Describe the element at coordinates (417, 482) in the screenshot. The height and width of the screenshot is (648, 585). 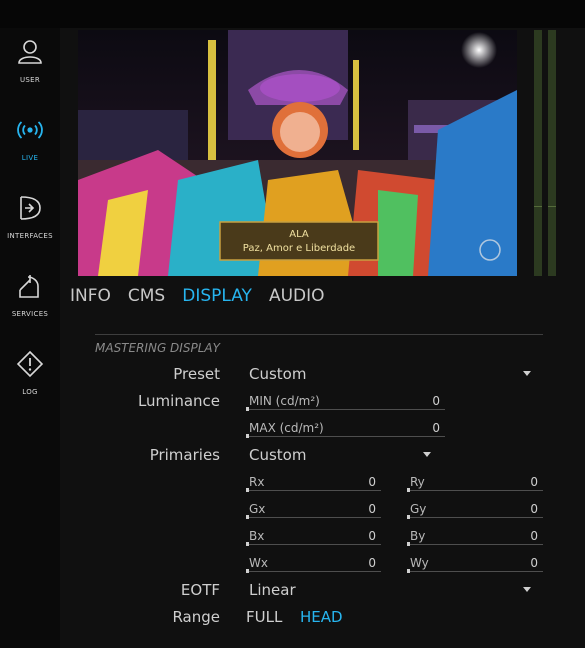
I see `ry-label: Ry` at that location.